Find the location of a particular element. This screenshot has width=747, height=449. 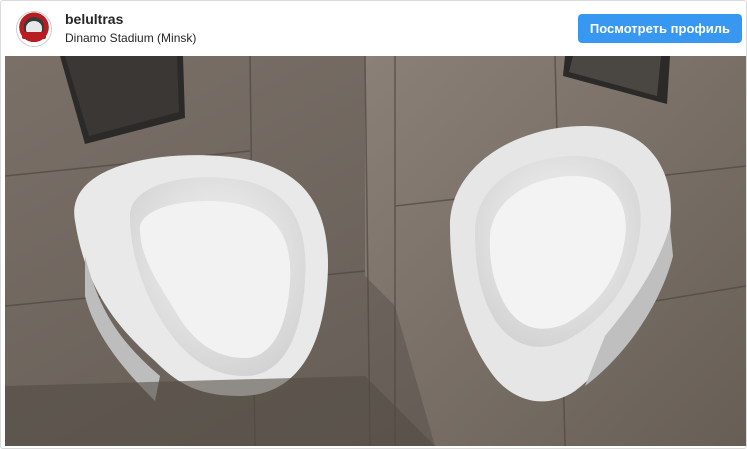

view-profile-button: Посмотреть профиль is located at coordinates (659, 28).